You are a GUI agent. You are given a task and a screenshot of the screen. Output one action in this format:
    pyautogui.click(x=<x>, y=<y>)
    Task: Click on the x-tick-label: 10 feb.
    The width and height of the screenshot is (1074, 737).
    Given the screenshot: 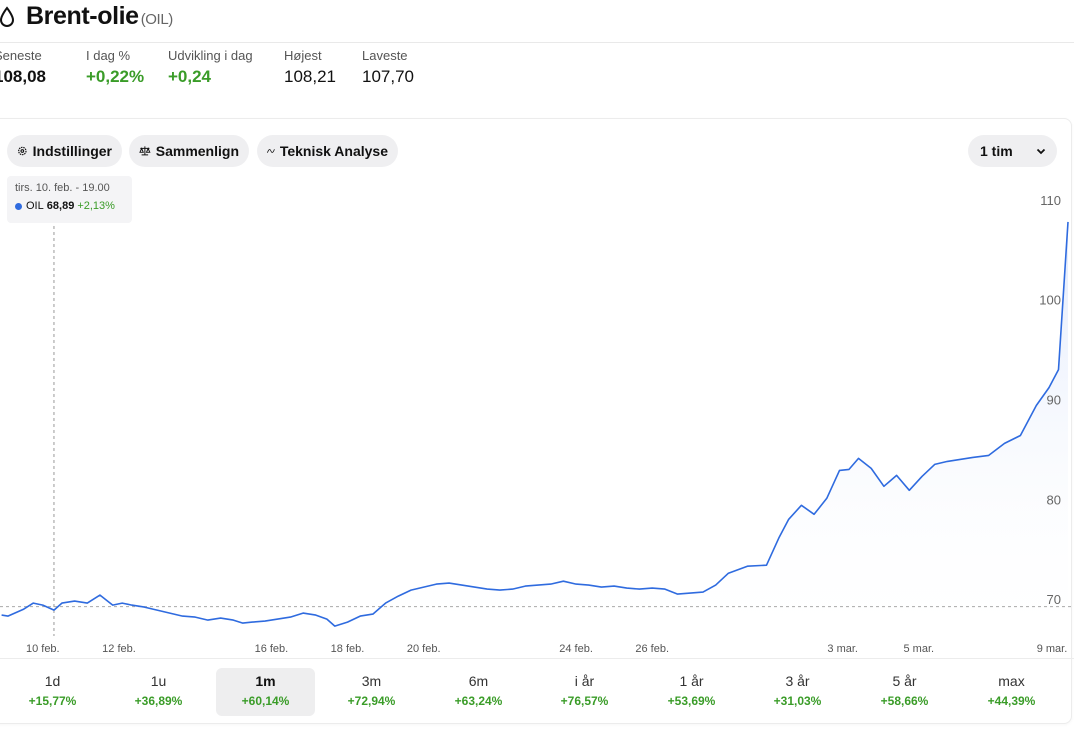 What is the action you would take?
    pyautogui.click(x=43, y=649)
    